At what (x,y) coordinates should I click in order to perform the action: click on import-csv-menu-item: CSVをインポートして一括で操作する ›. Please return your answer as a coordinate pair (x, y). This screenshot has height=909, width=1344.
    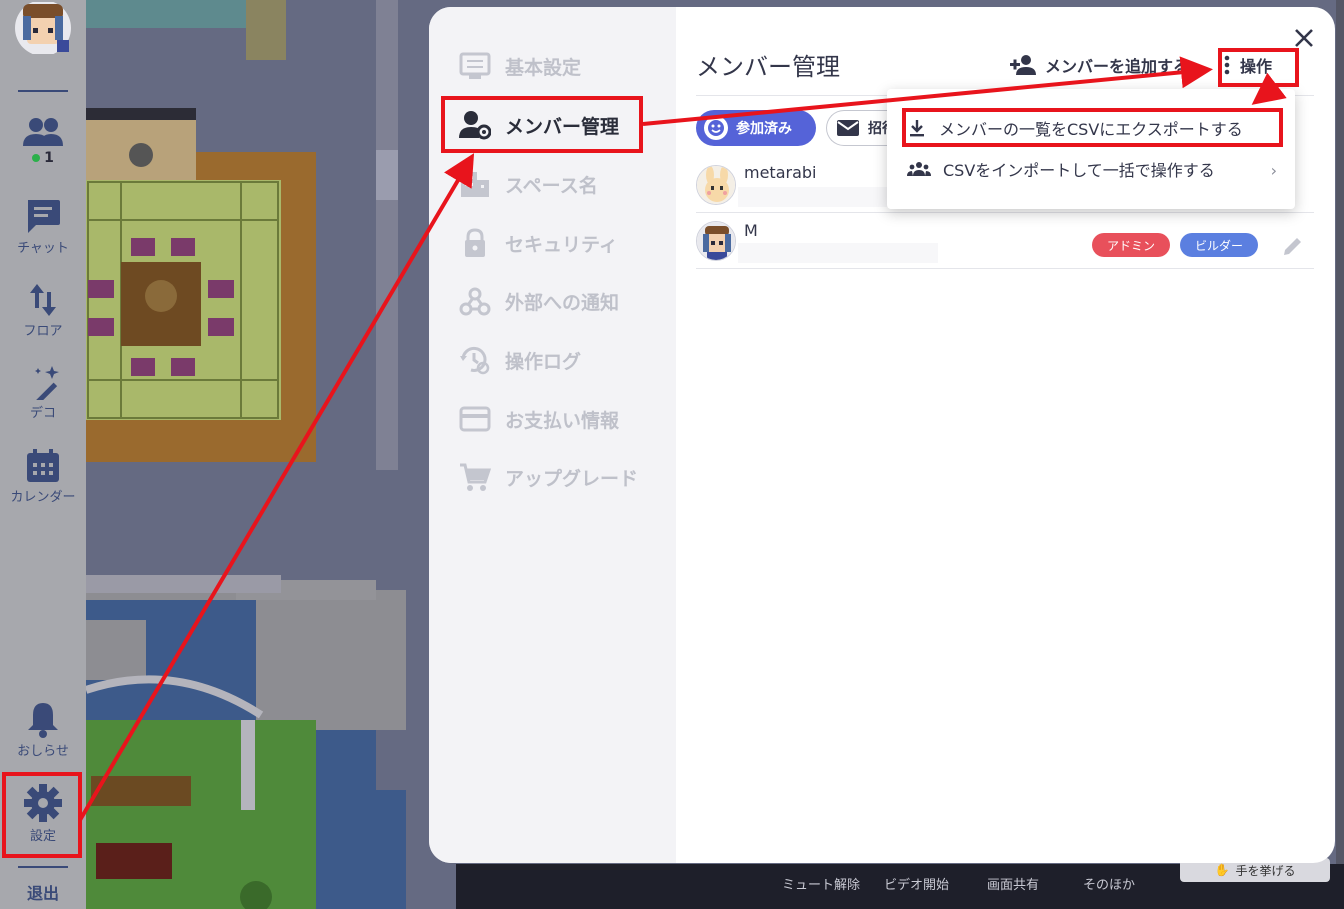
    Looking at the image, I should click on (1091, 169).